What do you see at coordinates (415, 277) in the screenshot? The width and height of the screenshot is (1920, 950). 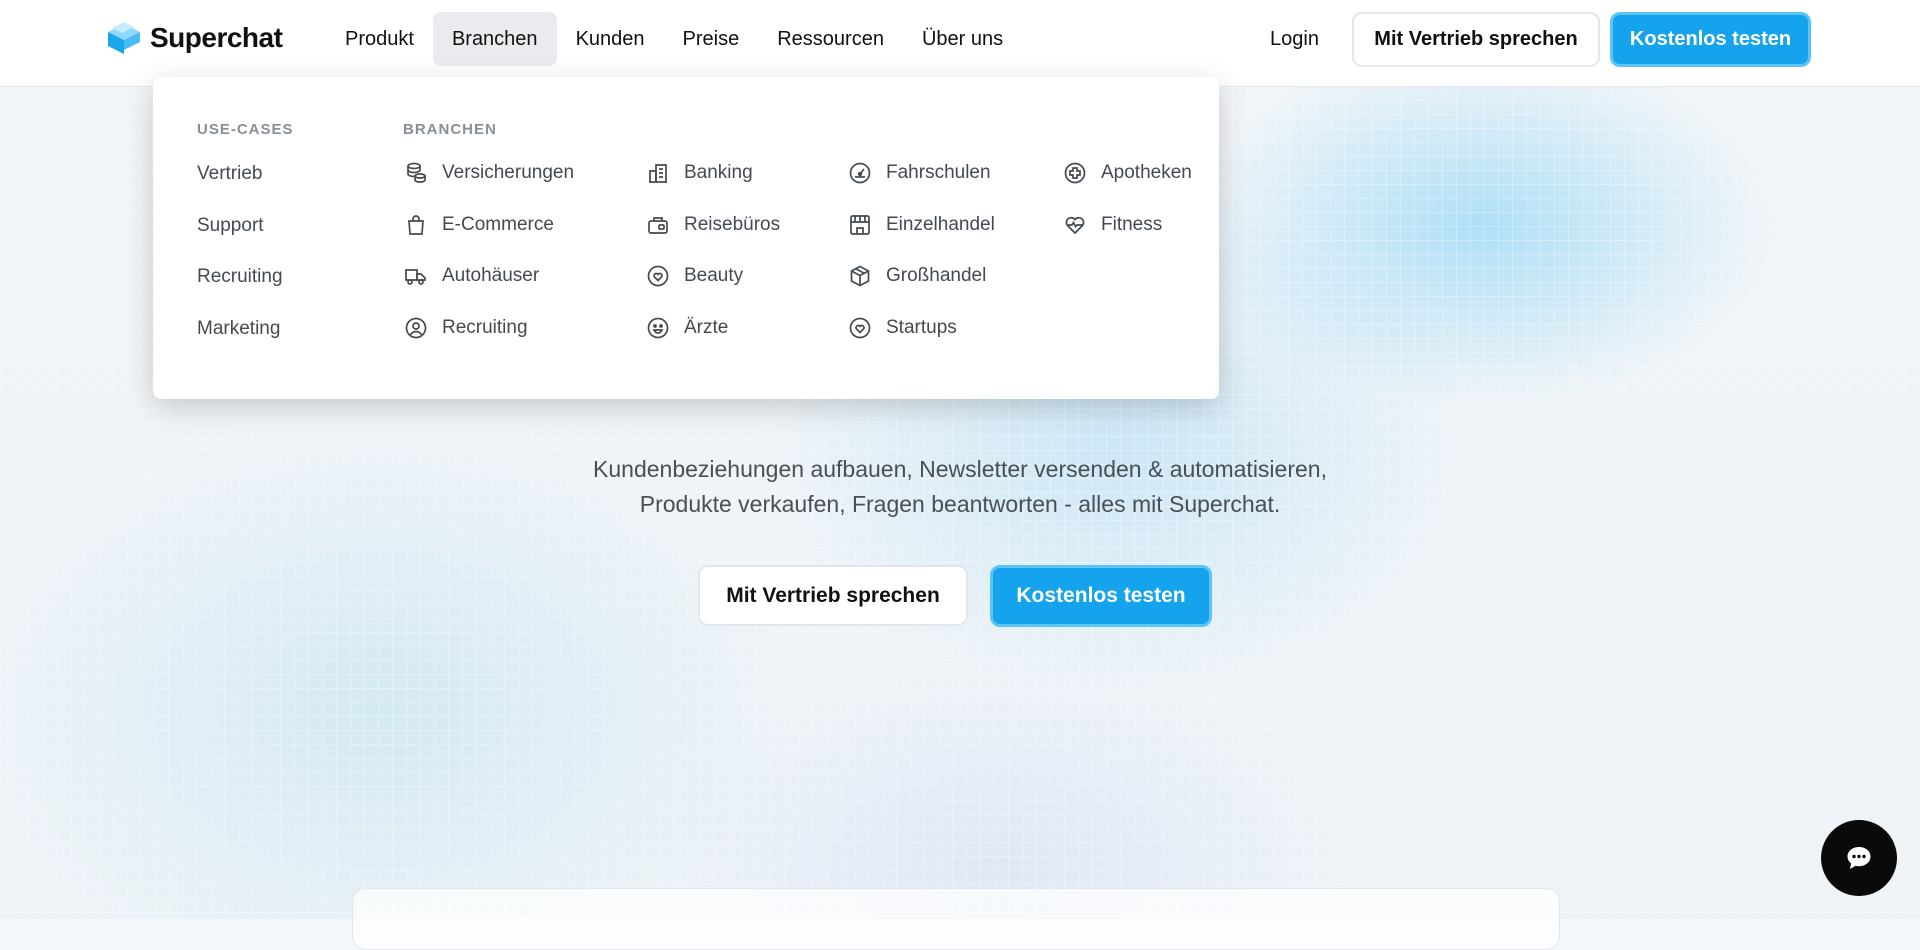 I see `truck-icon` at bounding box center [415, 277].